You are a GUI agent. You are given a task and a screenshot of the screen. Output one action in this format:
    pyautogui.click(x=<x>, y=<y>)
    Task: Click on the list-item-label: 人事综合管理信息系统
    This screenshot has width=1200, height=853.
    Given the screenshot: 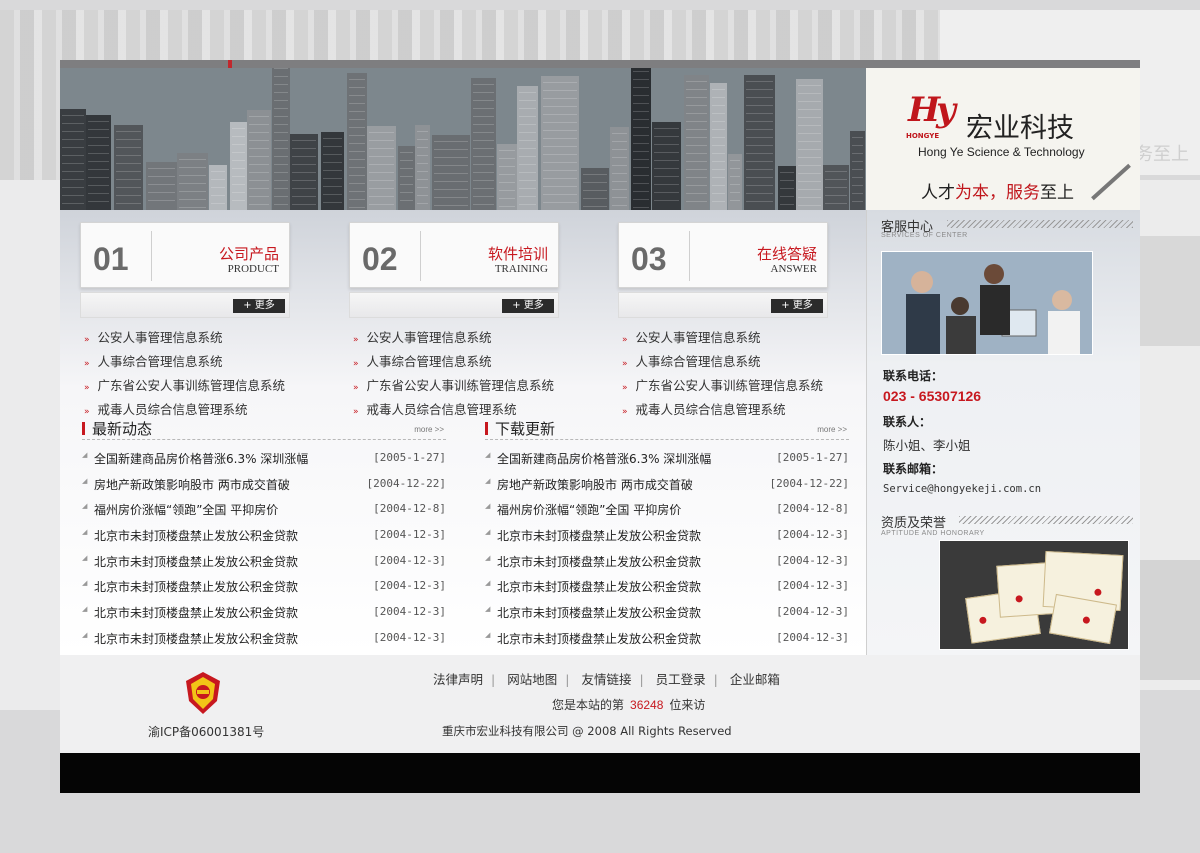 What is the action you would take?
    pyautogui.click(x=429, y=361)
    